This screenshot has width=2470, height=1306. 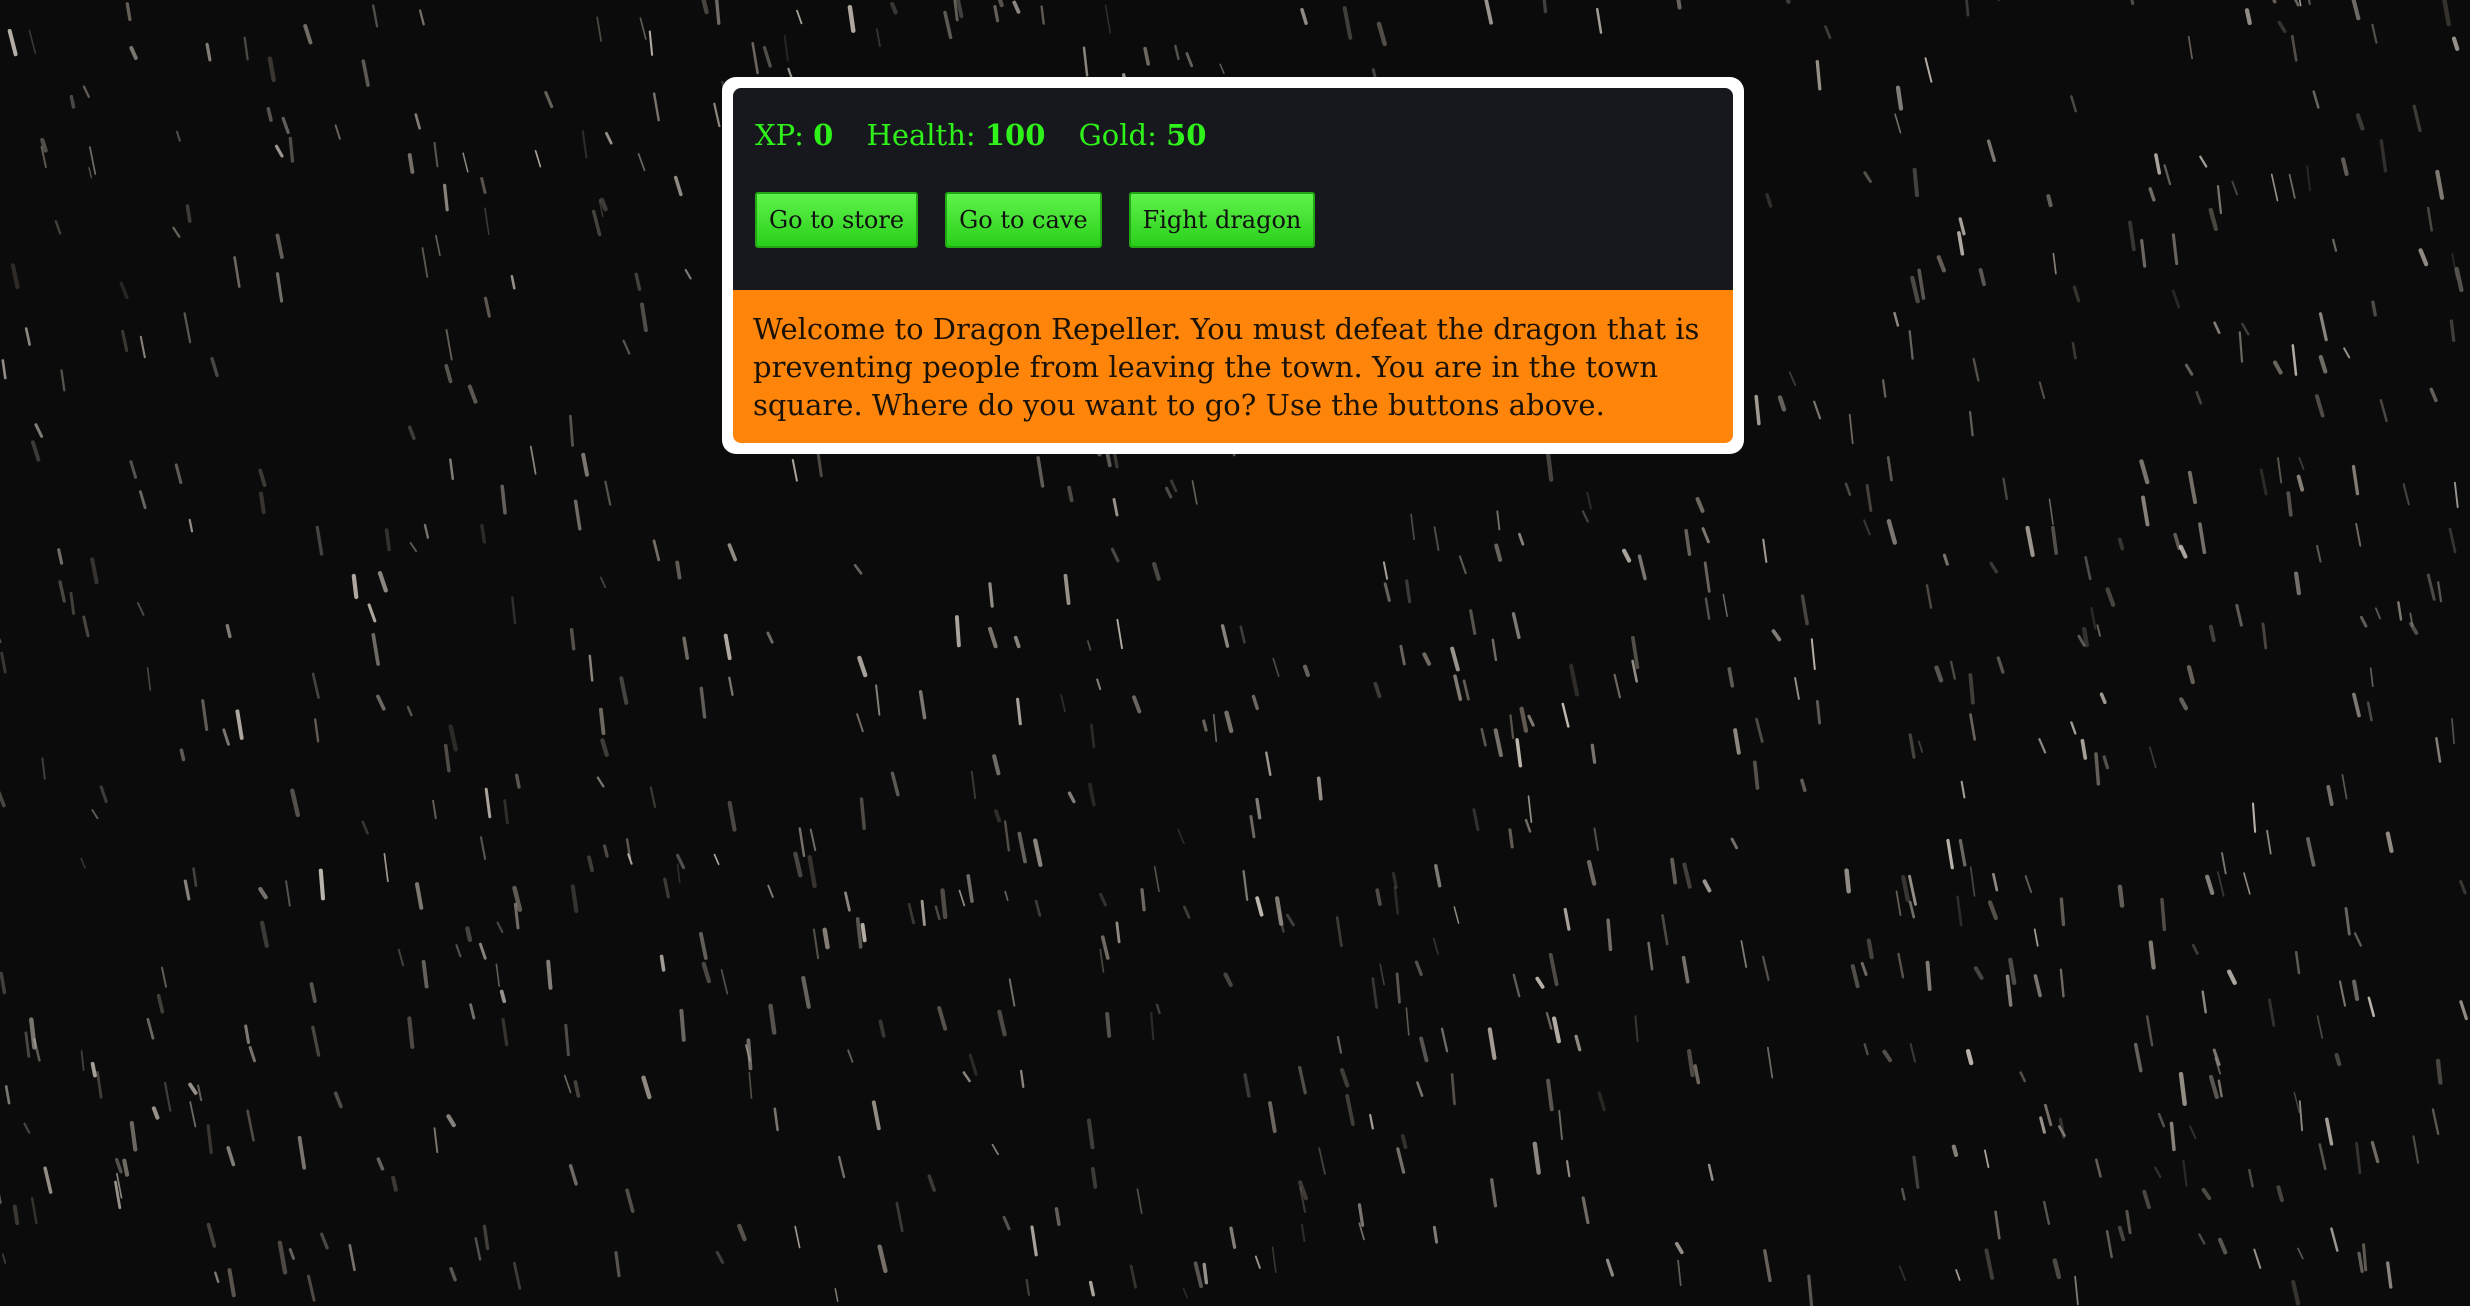 I want to click on go-to-cave-button: Go to cave, so click(x=1023, y=220).